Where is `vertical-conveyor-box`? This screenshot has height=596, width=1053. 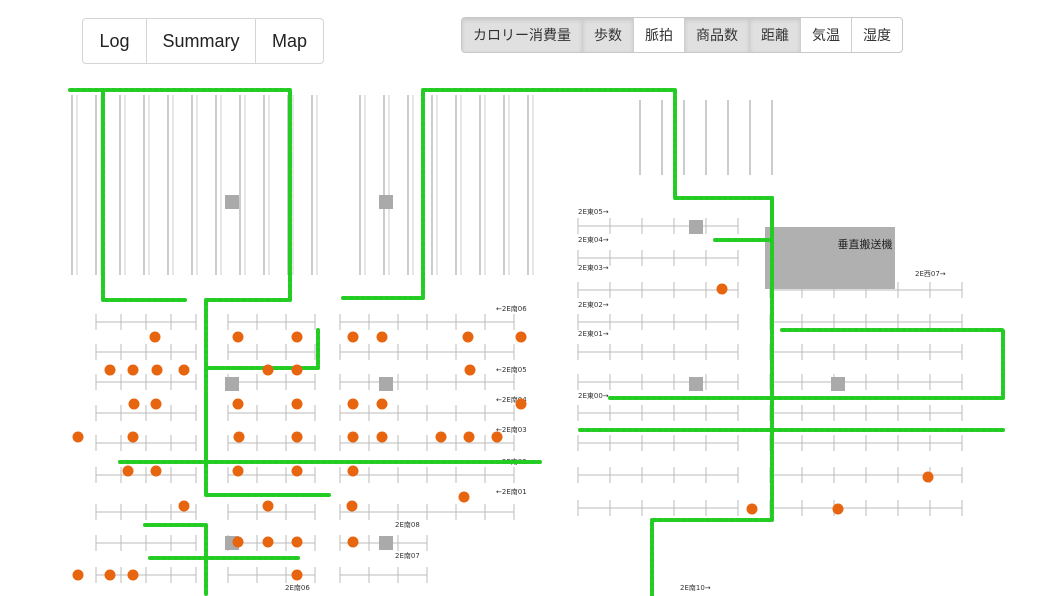
vertical-conveyor-box is located at coordinates (830, 258).